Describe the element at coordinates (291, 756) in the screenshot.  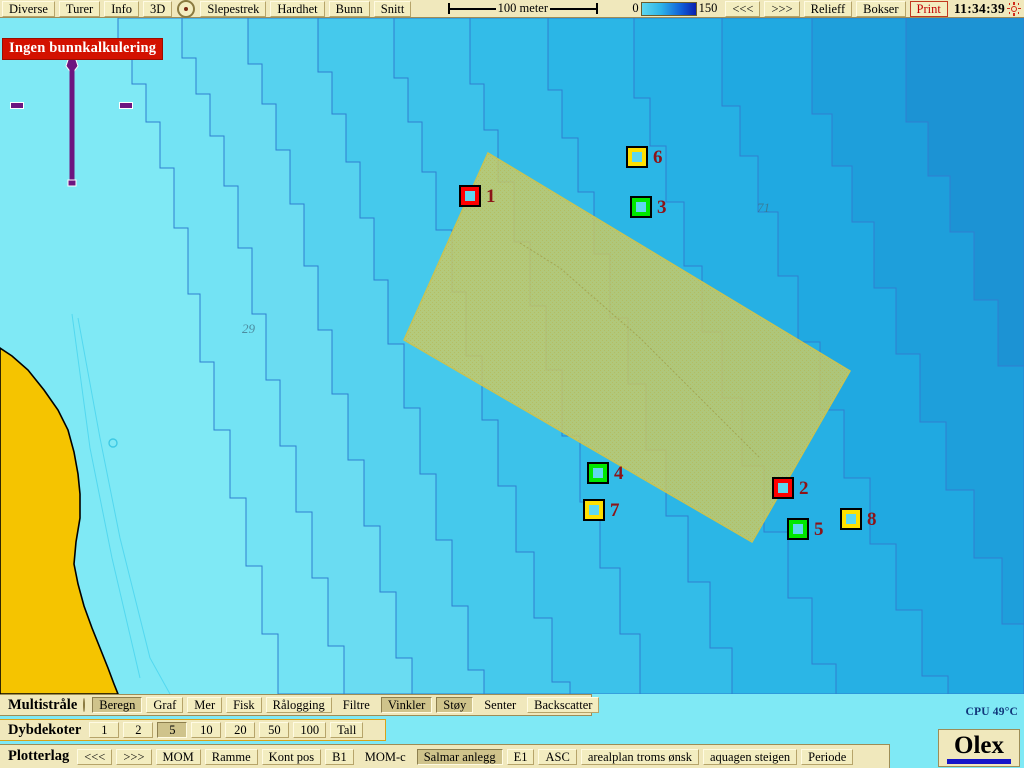
I see `layer-button-kont-pos: Kont pos` at that location.